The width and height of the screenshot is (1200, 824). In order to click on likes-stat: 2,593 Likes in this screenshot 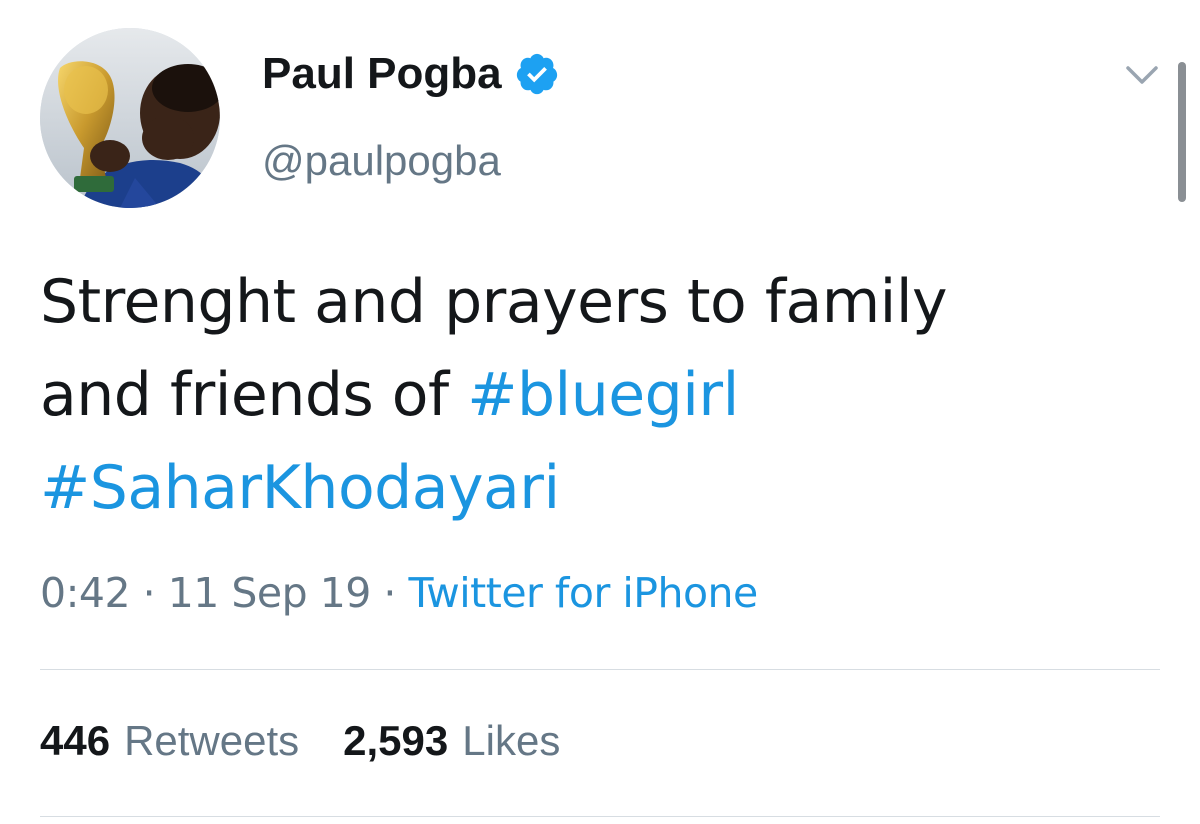, I will do `click(451, 741)`.